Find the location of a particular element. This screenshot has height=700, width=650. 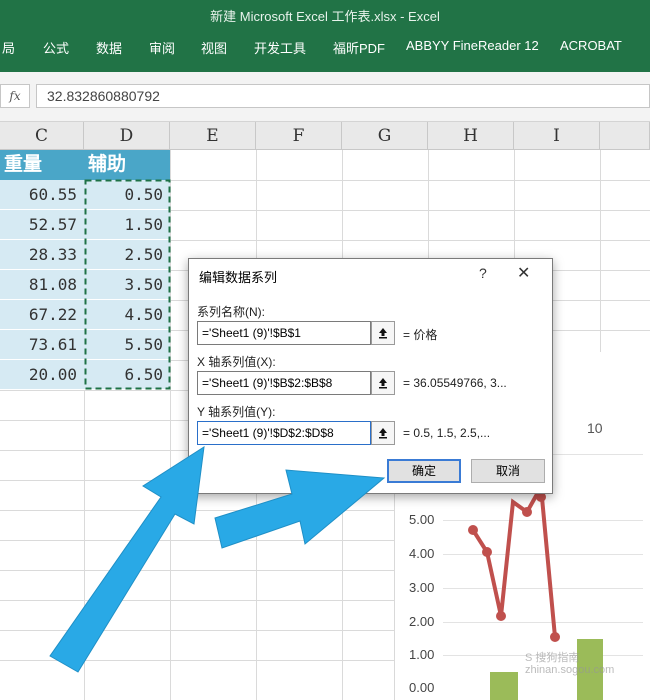

header-cell-weight: 重量 is located at coordinates (42, 165).